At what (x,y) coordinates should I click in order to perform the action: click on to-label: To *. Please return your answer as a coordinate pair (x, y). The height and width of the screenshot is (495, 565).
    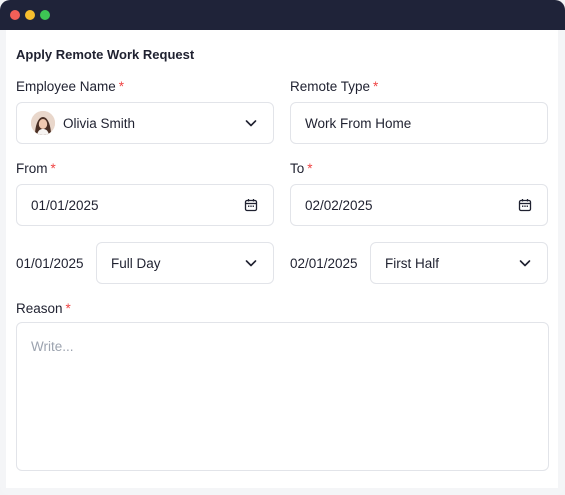
    Looking at the image, I should click on (301, 168).